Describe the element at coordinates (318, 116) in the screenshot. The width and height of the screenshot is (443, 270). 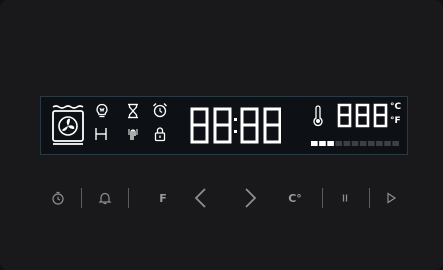
I see `thermometer-icon` at that location.